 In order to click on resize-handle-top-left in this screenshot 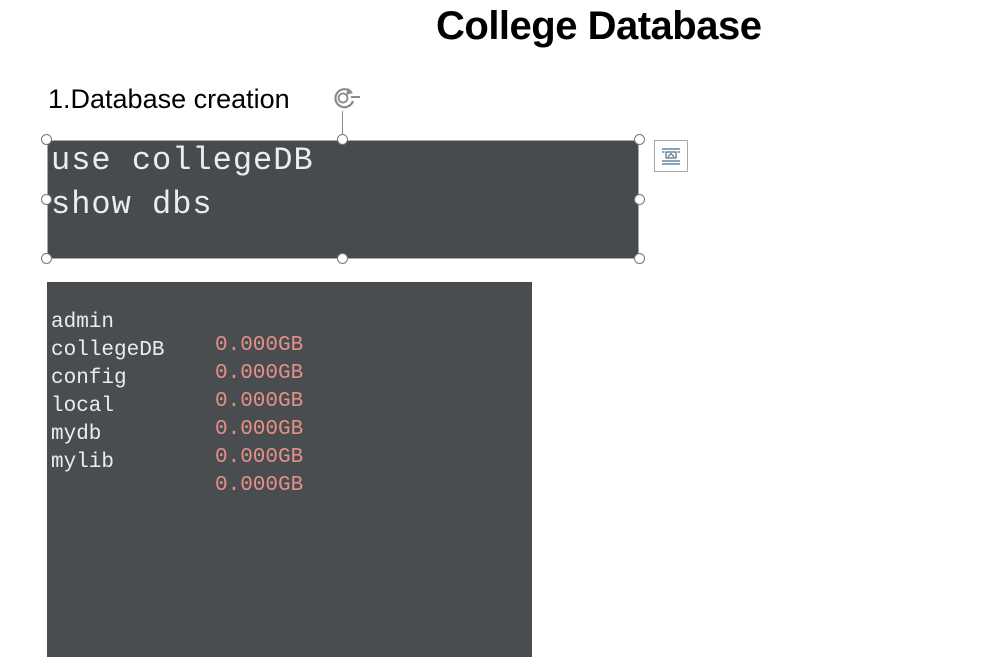, I will do `click(46, 139)`.